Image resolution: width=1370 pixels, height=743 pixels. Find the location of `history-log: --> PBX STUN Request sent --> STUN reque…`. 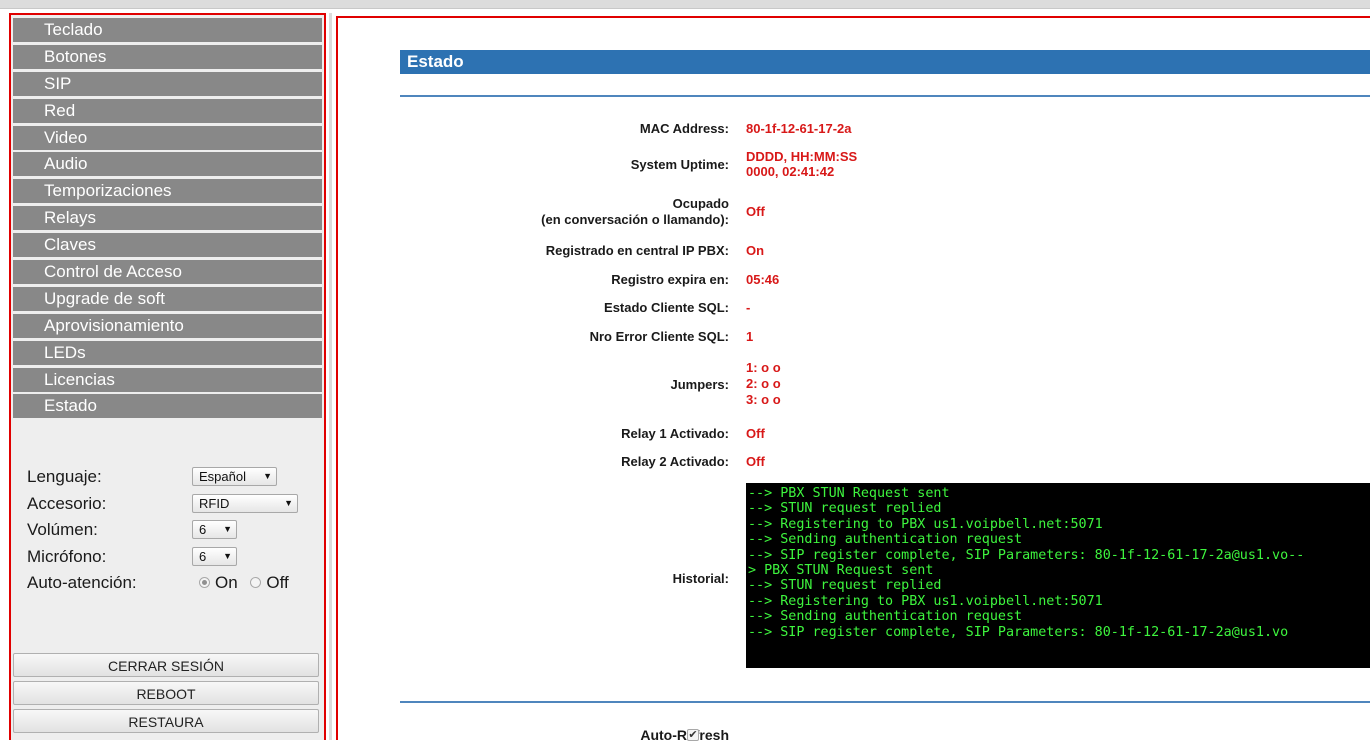

history-log: --> PBX STUN Request sent --> STUN reque… is located at coordinates (1058, 575).